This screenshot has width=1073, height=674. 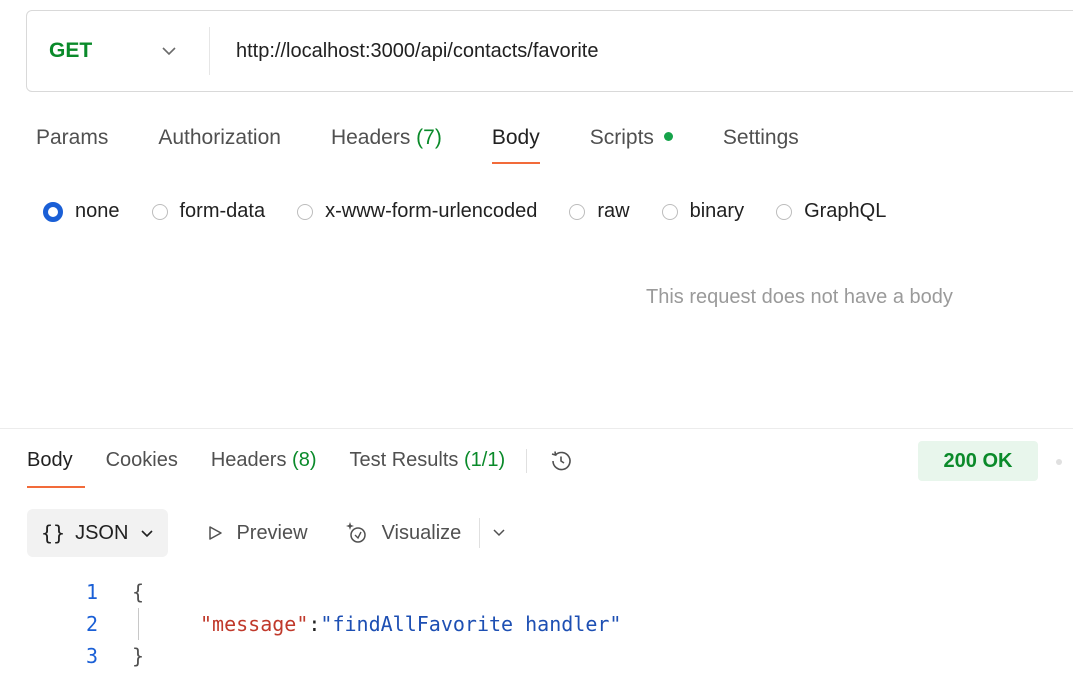 What do you see at coordinates (480, 533) in the screenshot?
I see `format-separator` at bounding box center [480, 533].